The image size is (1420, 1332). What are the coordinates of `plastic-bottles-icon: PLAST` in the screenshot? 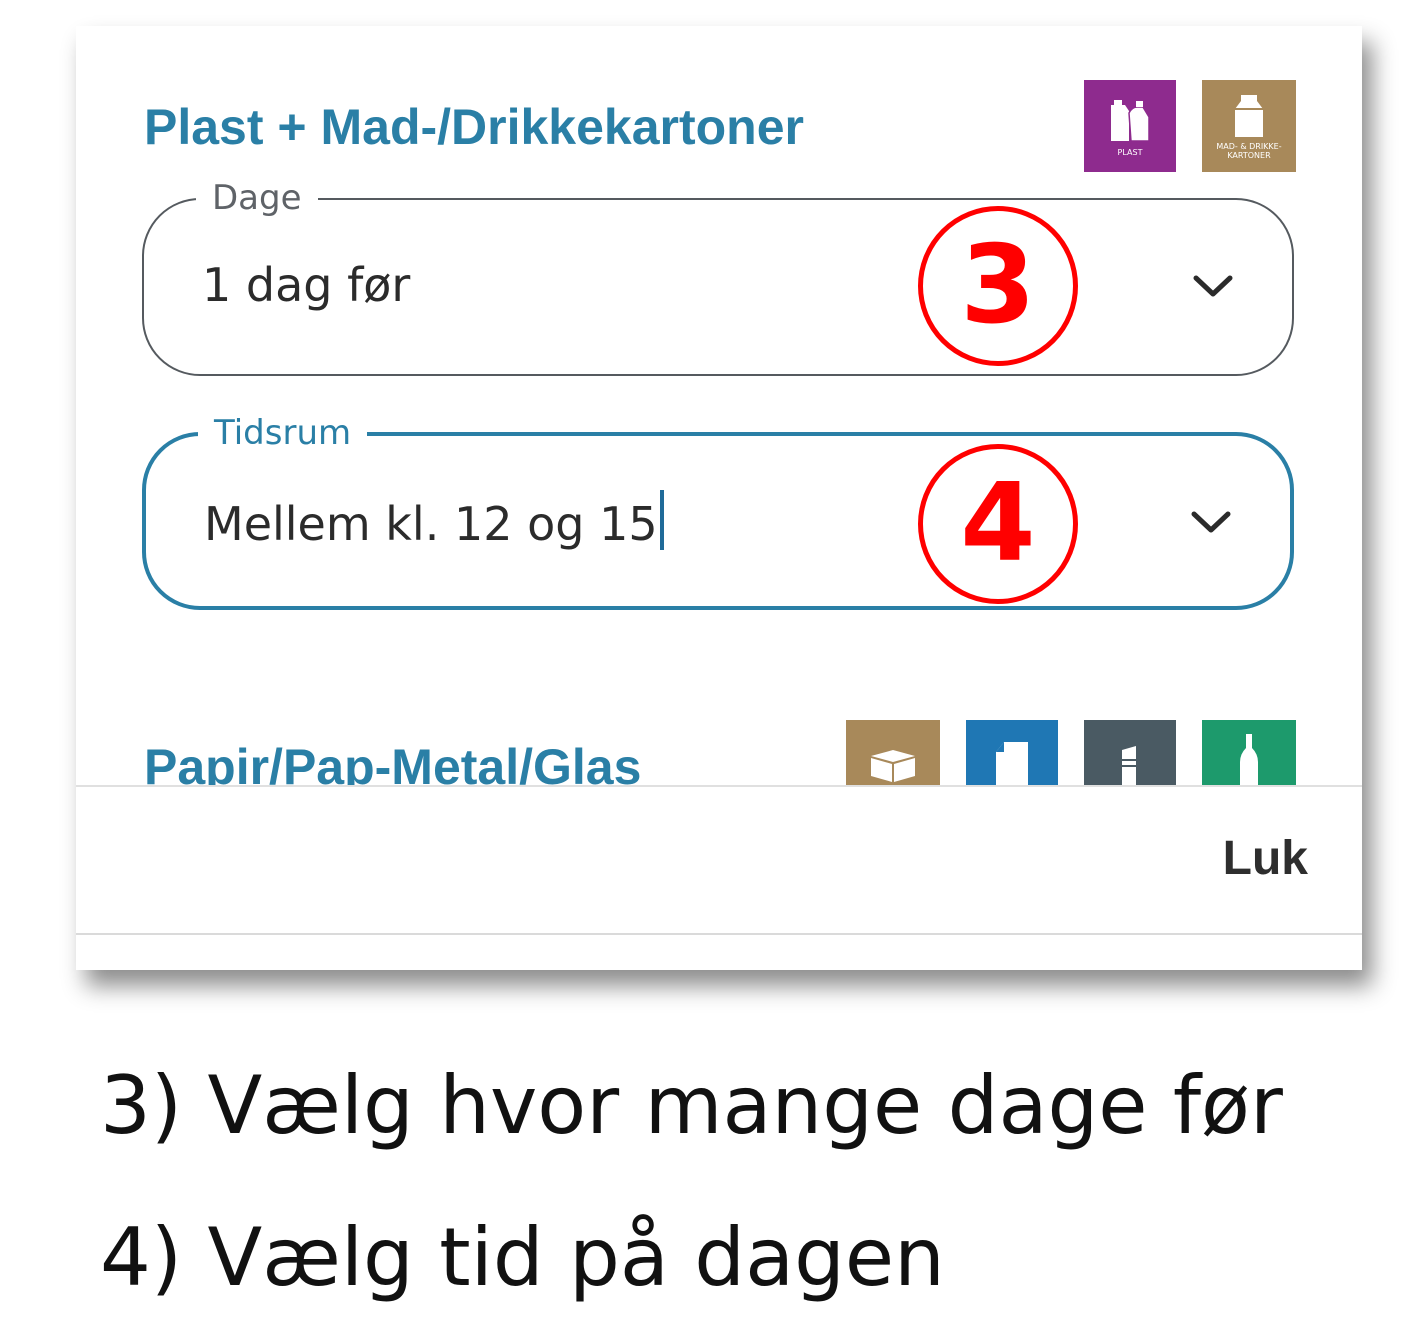 It's located at (1130, 126).